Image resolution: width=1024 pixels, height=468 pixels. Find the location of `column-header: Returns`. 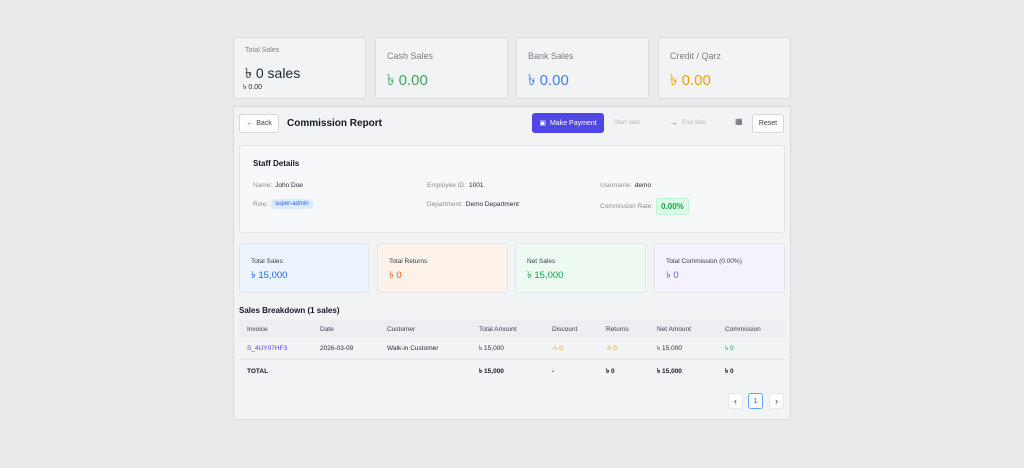

column-header: Returns is located at coordinates (617, 329).